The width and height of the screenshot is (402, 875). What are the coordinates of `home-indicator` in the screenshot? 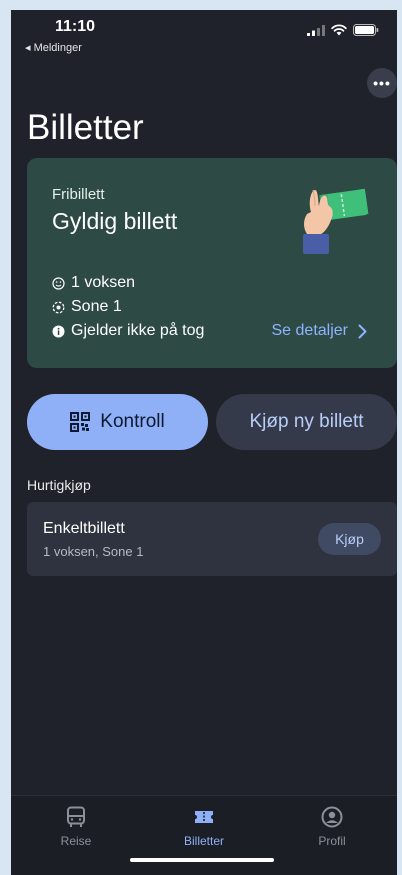 It's located at (202, 860).